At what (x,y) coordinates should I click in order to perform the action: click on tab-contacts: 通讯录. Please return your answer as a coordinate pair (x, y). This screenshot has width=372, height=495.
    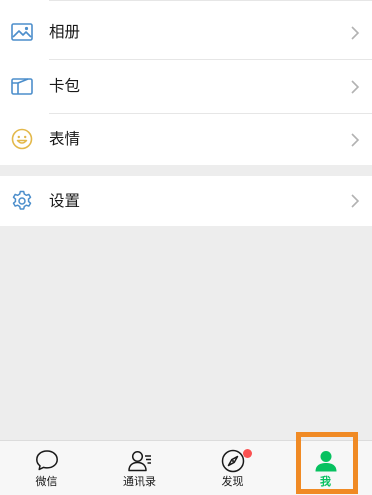
    Looking at the image, I should click on (139, 468).